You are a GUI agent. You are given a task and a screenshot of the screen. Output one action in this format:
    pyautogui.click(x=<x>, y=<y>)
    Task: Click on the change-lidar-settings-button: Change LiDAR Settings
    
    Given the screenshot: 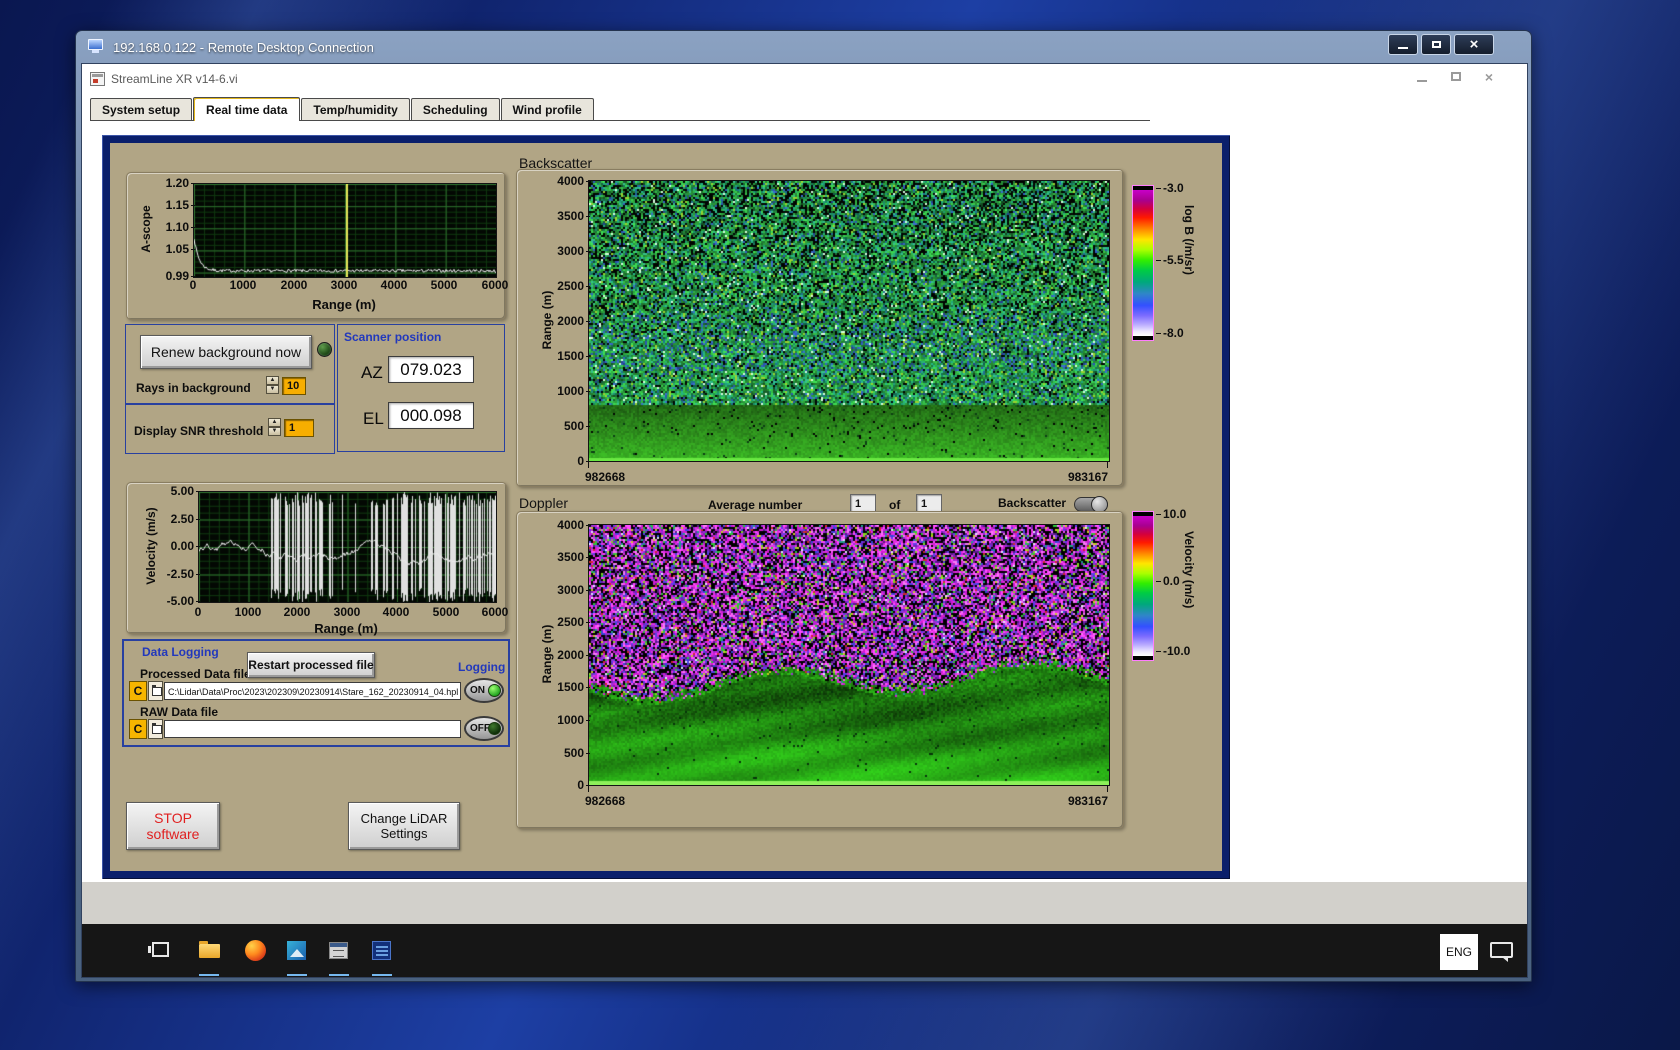 What is the action you would take?
    pyautogui.click(x=404, y=826)
    